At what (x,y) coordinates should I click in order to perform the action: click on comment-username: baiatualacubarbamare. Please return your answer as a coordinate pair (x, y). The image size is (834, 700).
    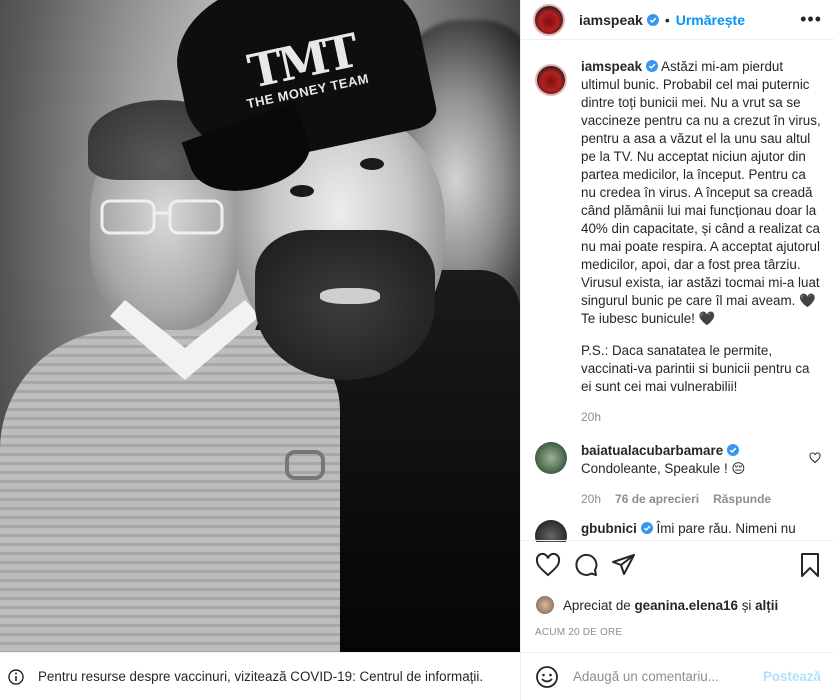
    Looking at the image, I should click on (652, 450).